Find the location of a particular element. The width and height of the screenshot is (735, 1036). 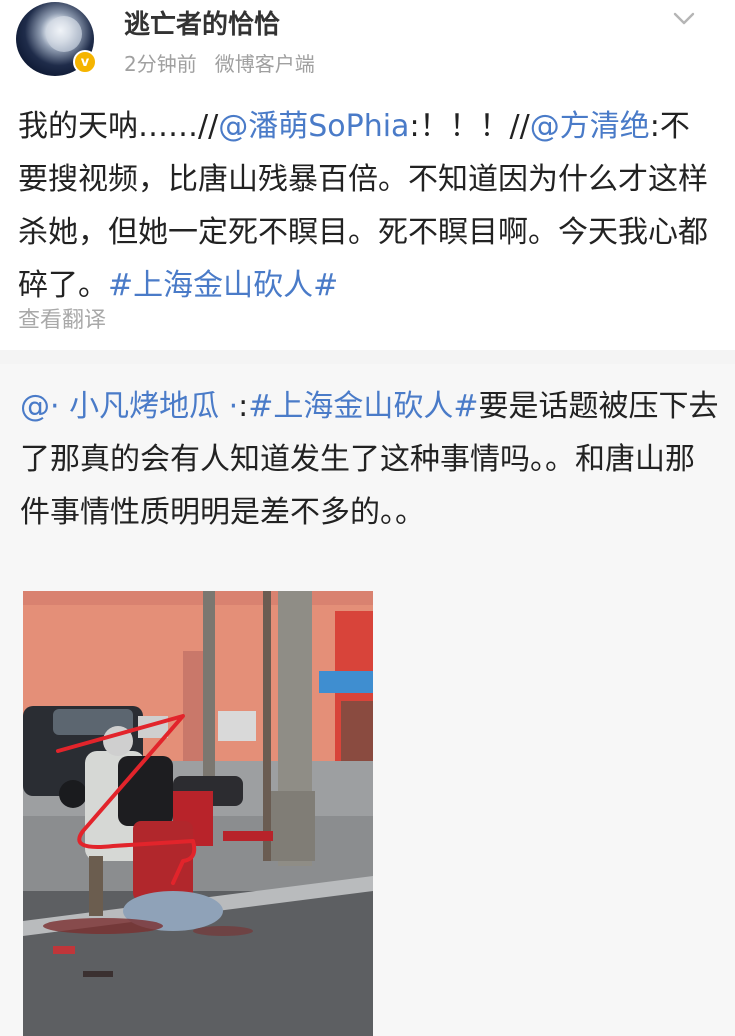

mention-link: @· 小凡烤地瓜 · is located at coordinates (129, 406).